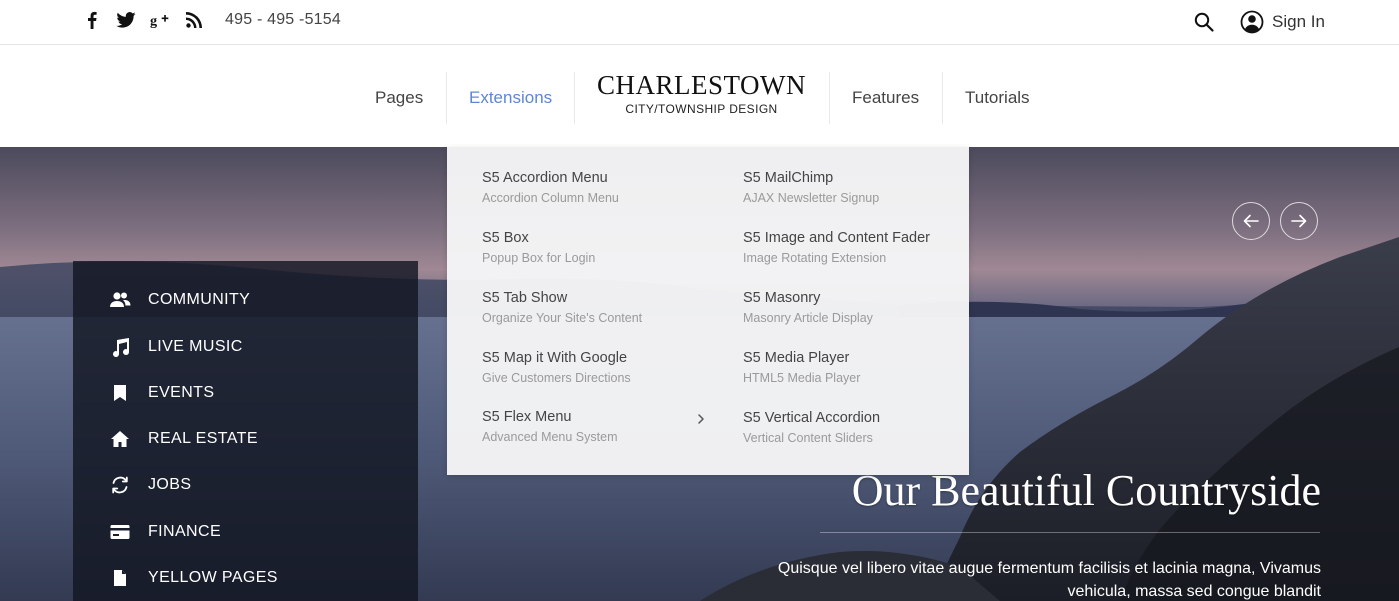 This screenshot has width=1399, height=601. What do you see at coordinates (170, 484) in the screenshot?
I see `sidebar-item-label: JOBS` at bounding box center [170, 484].